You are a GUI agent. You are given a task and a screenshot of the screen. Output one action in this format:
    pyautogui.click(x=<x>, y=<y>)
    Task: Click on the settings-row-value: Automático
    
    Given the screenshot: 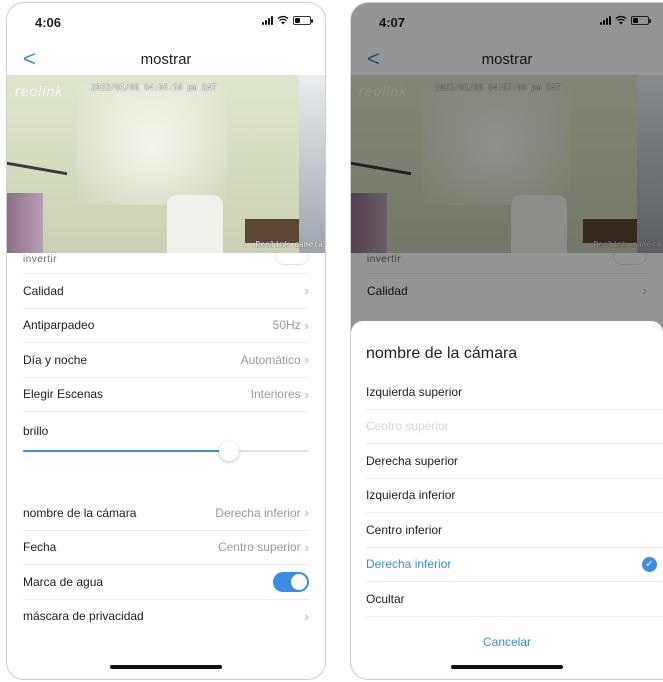 What is the action you would take?
    pyautogui.click(x=270, y=359)
    